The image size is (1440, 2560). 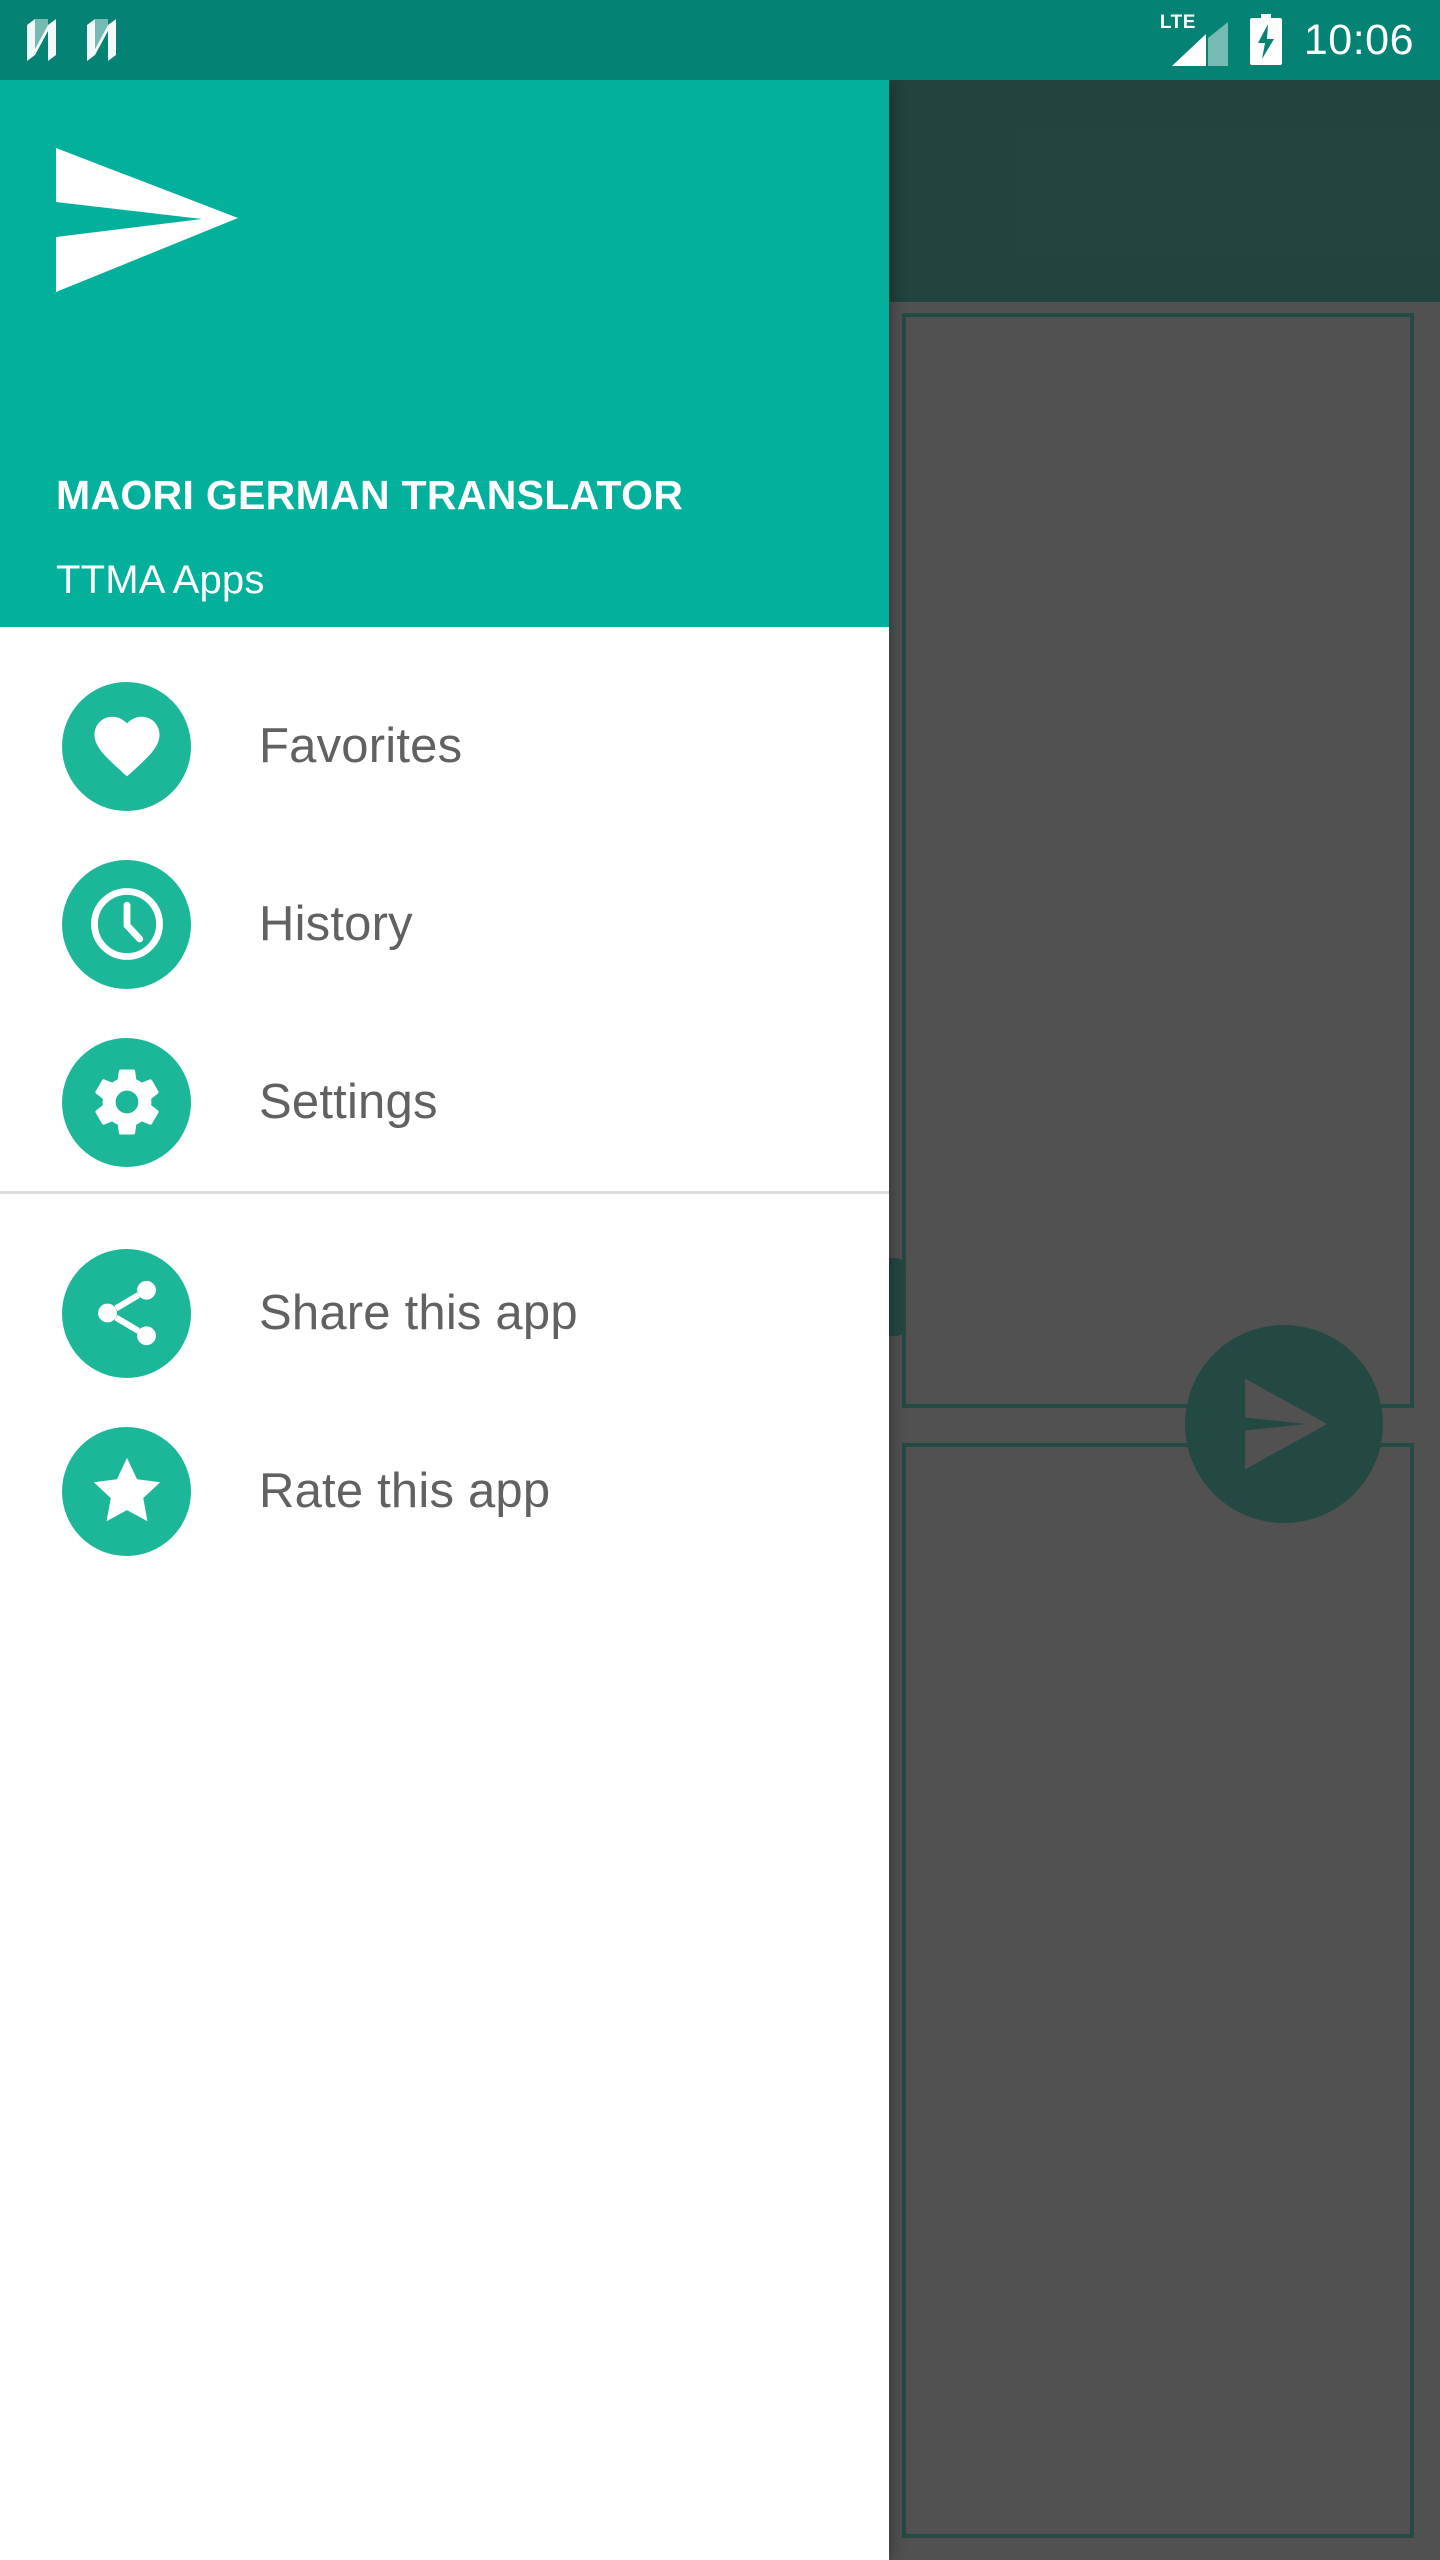 What do you see at coordinates (370, 495) in the screenshot?
I see `drawer-app-title: MAORI GERMAN TRANSLATOR` at bounding box center [370, 495].